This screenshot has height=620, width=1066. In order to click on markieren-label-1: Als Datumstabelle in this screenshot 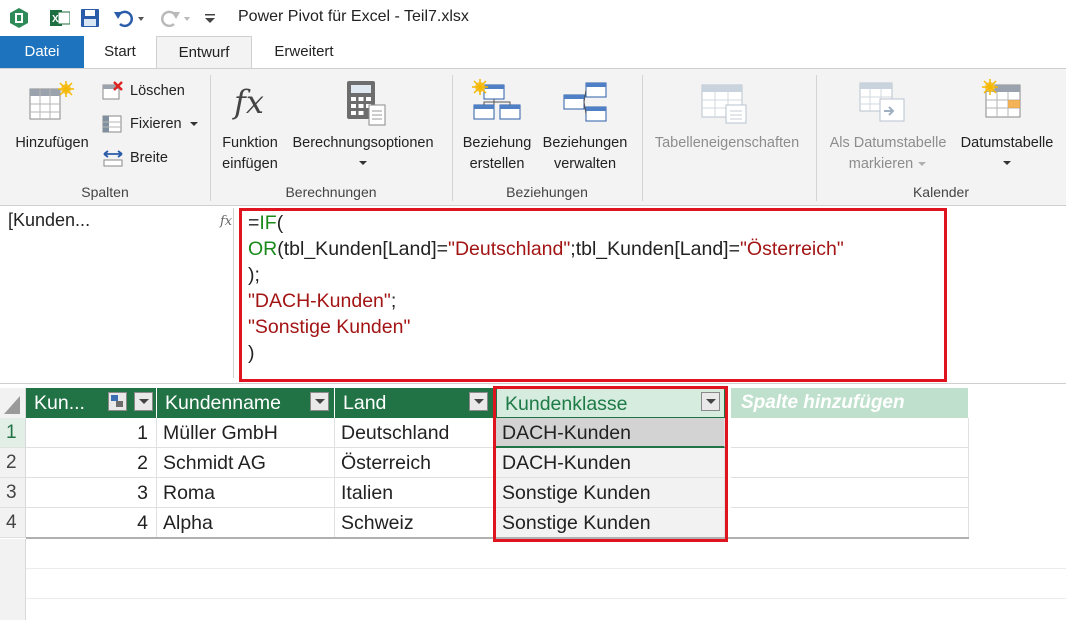, I will do `click(888, 143)`.